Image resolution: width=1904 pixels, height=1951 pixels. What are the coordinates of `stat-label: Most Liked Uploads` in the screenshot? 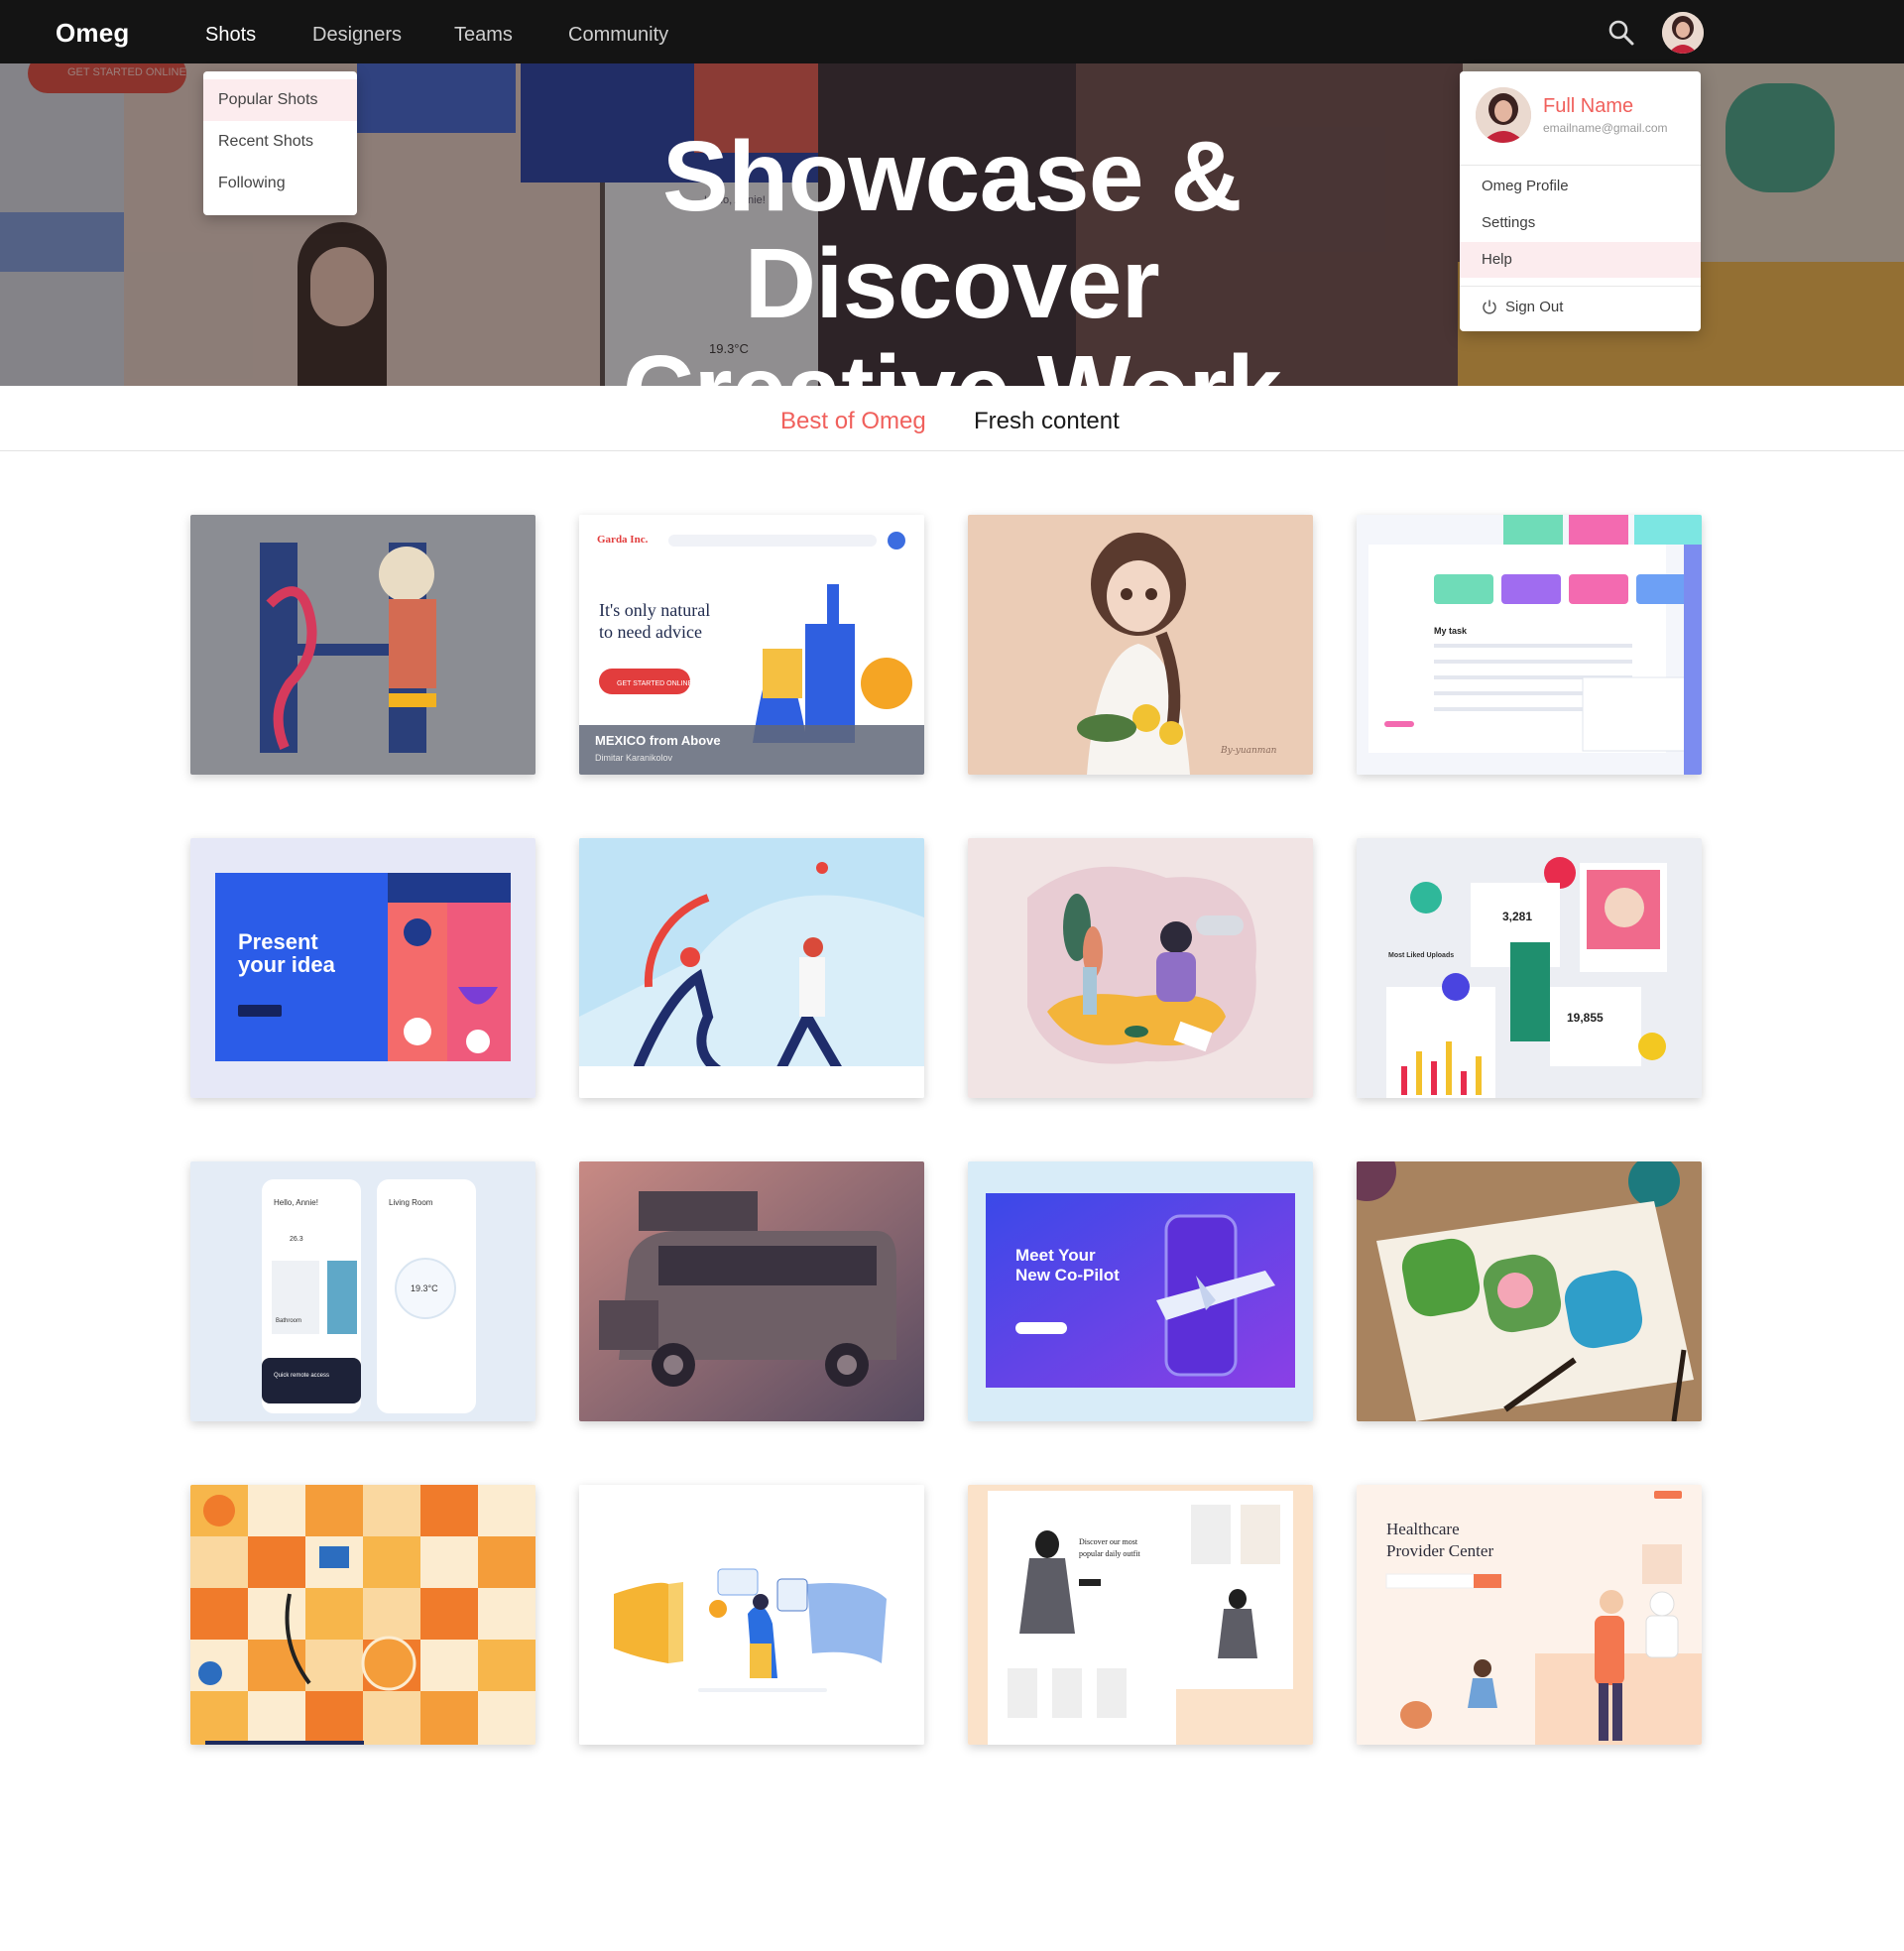 It's located at (1421, 955).